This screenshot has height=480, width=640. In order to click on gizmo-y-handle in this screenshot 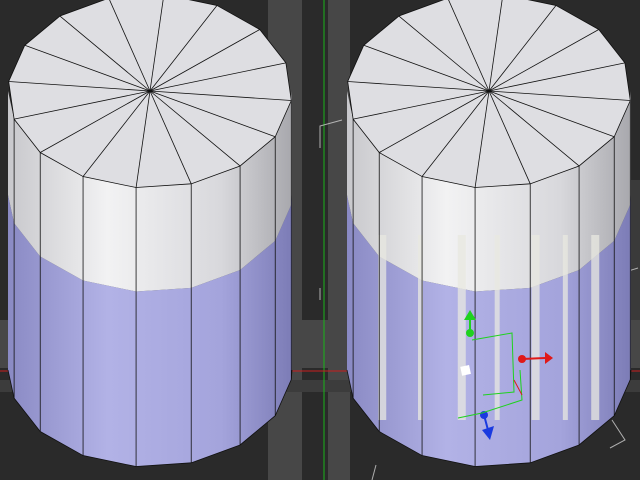, I will do `click(470, 333)`.